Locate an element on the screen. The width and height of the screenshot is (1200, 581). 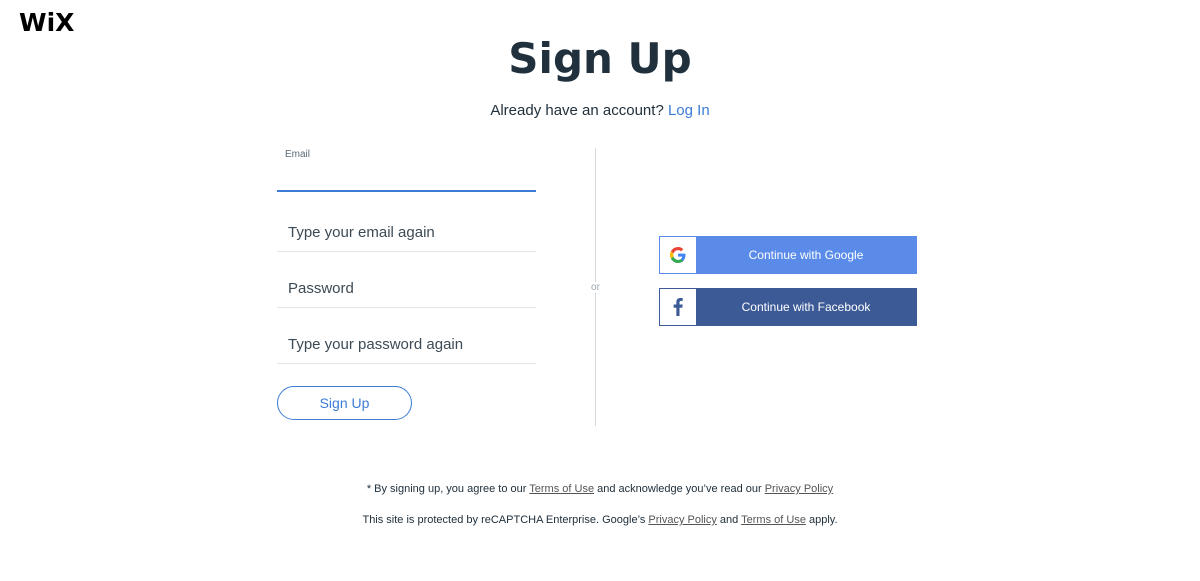
confirm-email-field: Type your email again is located at coordinates (406, 233).